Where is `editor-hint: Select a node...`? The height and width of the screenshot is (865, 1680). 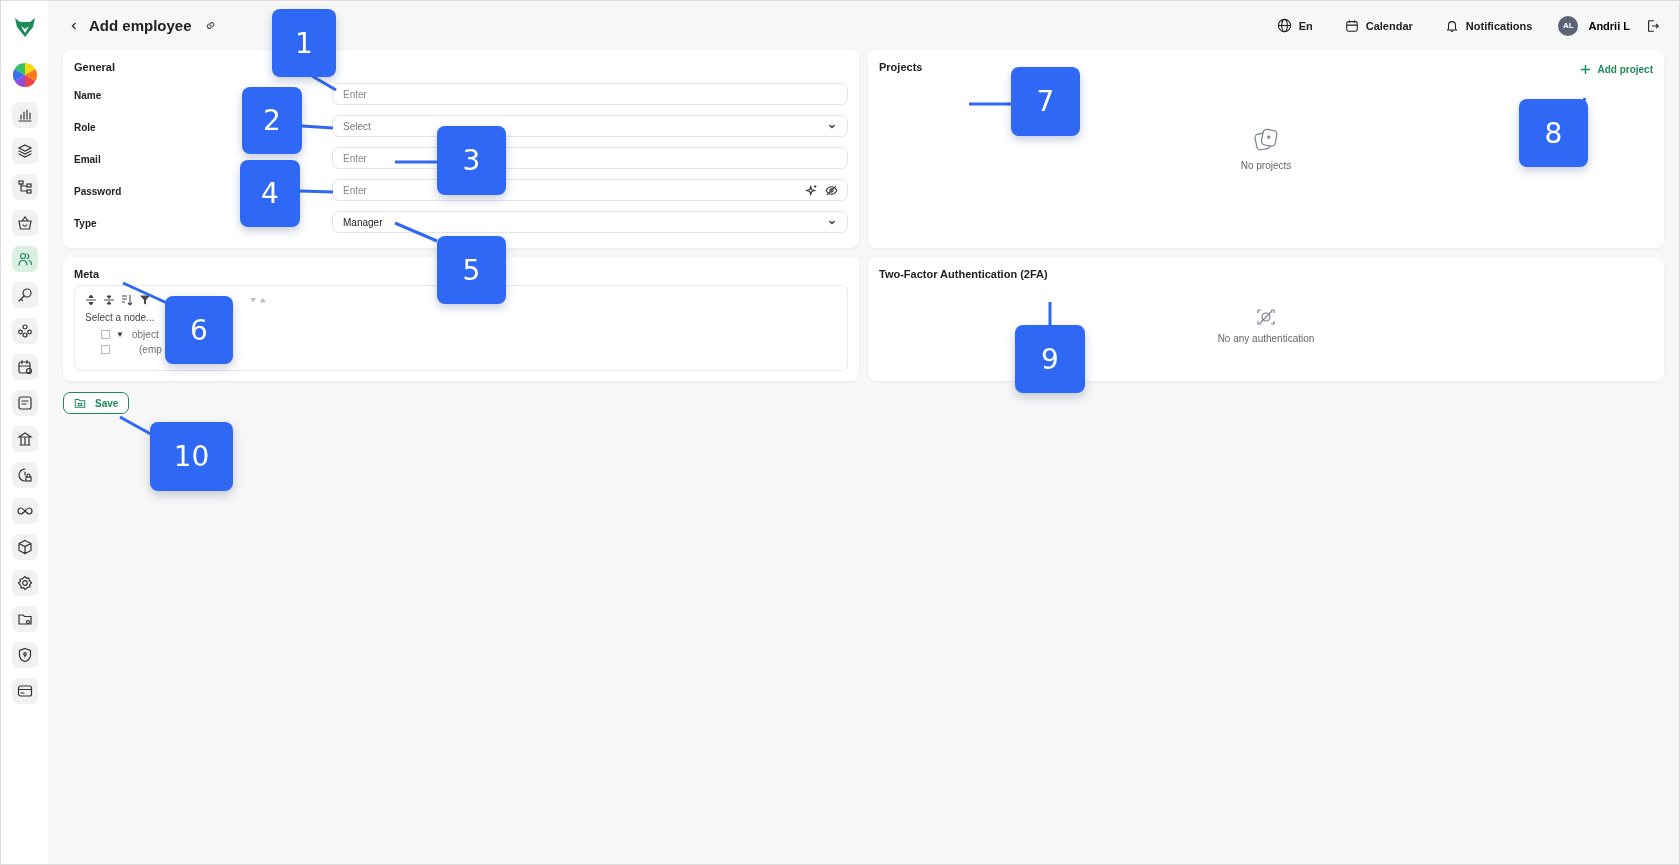
editor-hint: Select a node... is located at coordinates (120, 317).